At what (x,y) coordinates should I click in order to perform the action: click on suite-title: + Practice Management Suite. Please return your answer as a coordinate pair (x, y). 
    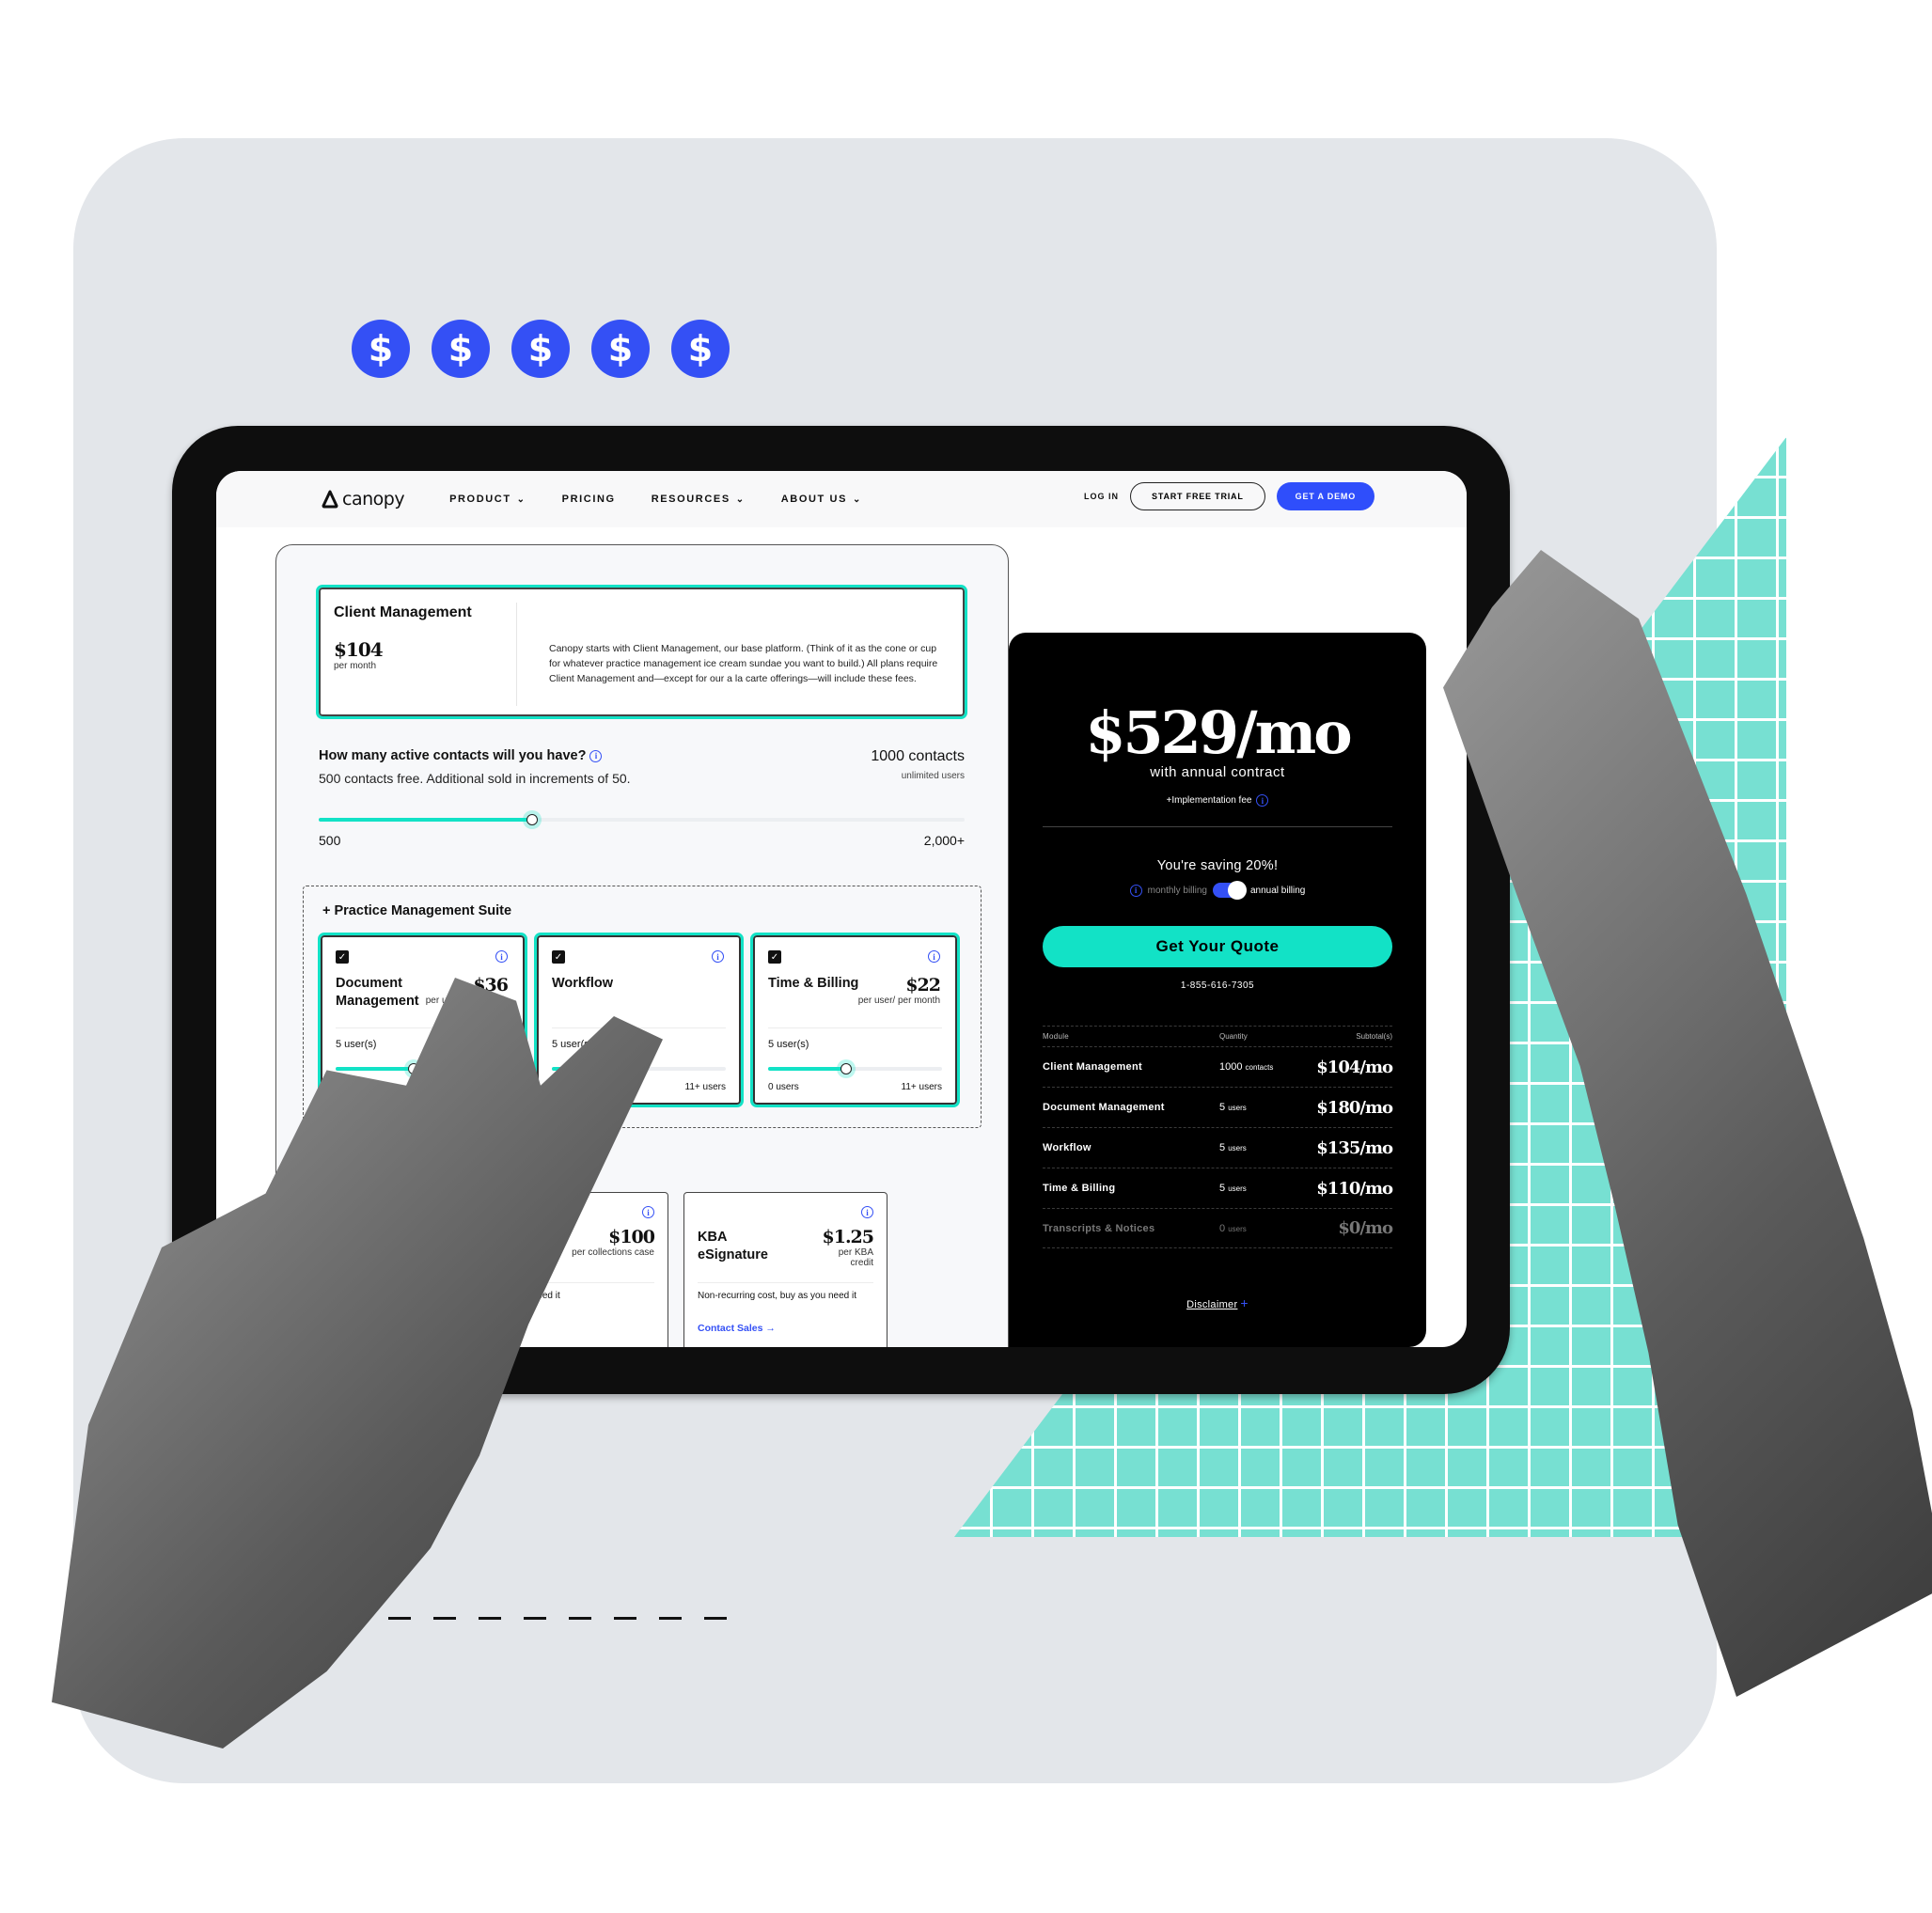
    Looking at the image, I should click on (417, 910).